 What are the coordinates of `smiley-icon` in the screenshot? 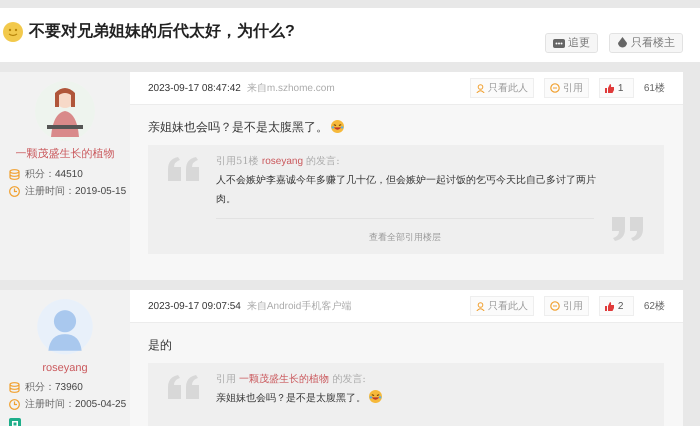 It's located at (13, 32).